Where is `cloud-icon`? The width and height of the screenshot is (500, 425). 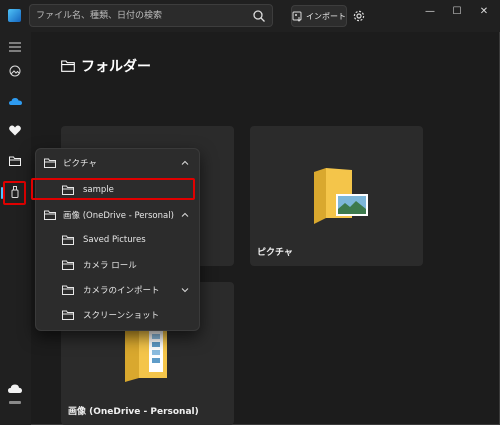 cloud-icon is located at coordinates (15, 388).